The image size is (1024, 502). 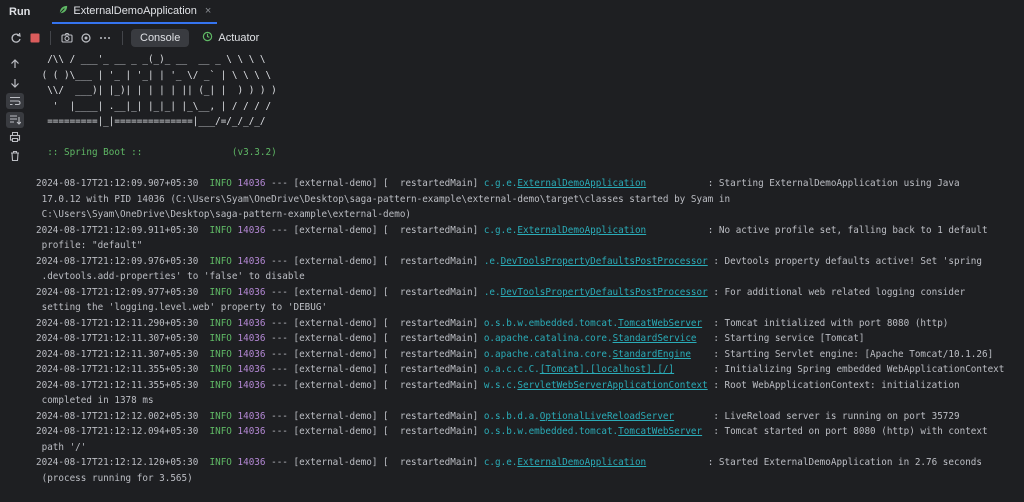 What do you see at coordinates (123, 369) in the screenshot?
I see `log-timestamp: 2024-08-17T21:12:11.355+05:30` at bounding box center [123, 369].